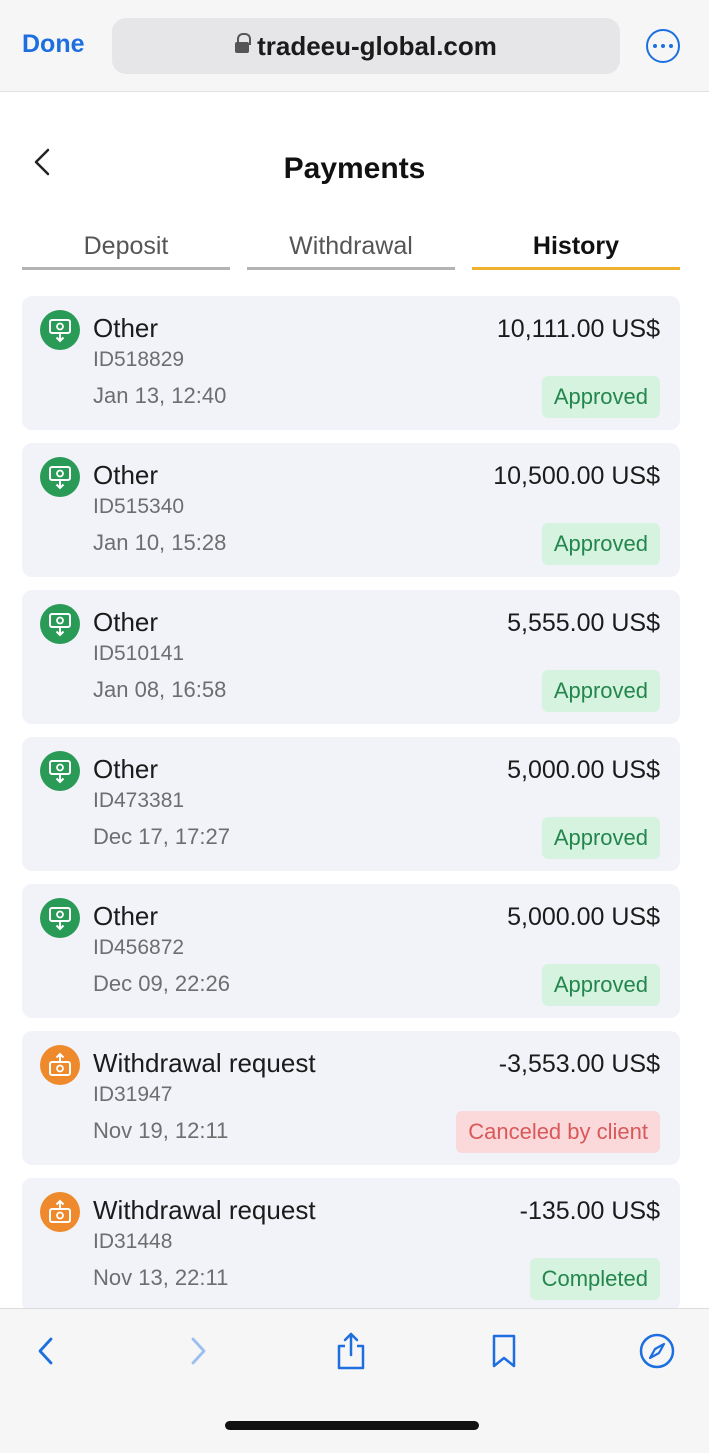 The image size is (709, 1453). What do you see at coordinates (377, 45) in the screenshot?
I see `url-text: tradeeu-global.com` at bounding box center [377, 45].